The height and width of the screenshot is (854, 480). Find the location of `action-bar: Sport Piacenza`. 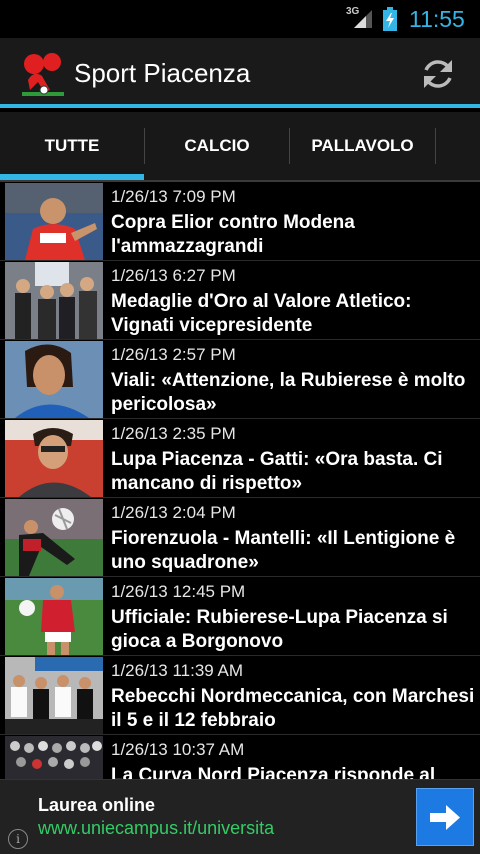

action-bar: Sport Piacenza is located at coordinates (240, 73).